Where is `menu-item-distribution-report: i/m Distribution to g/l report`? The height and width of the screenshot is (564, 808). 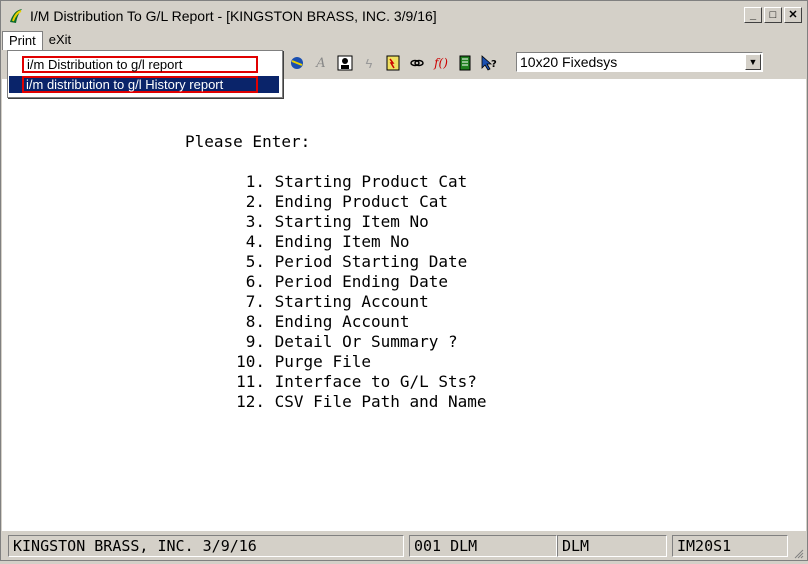 menu-item-distribution-report: i/m Distribution to g/l report is located at coordinates (140, 64).